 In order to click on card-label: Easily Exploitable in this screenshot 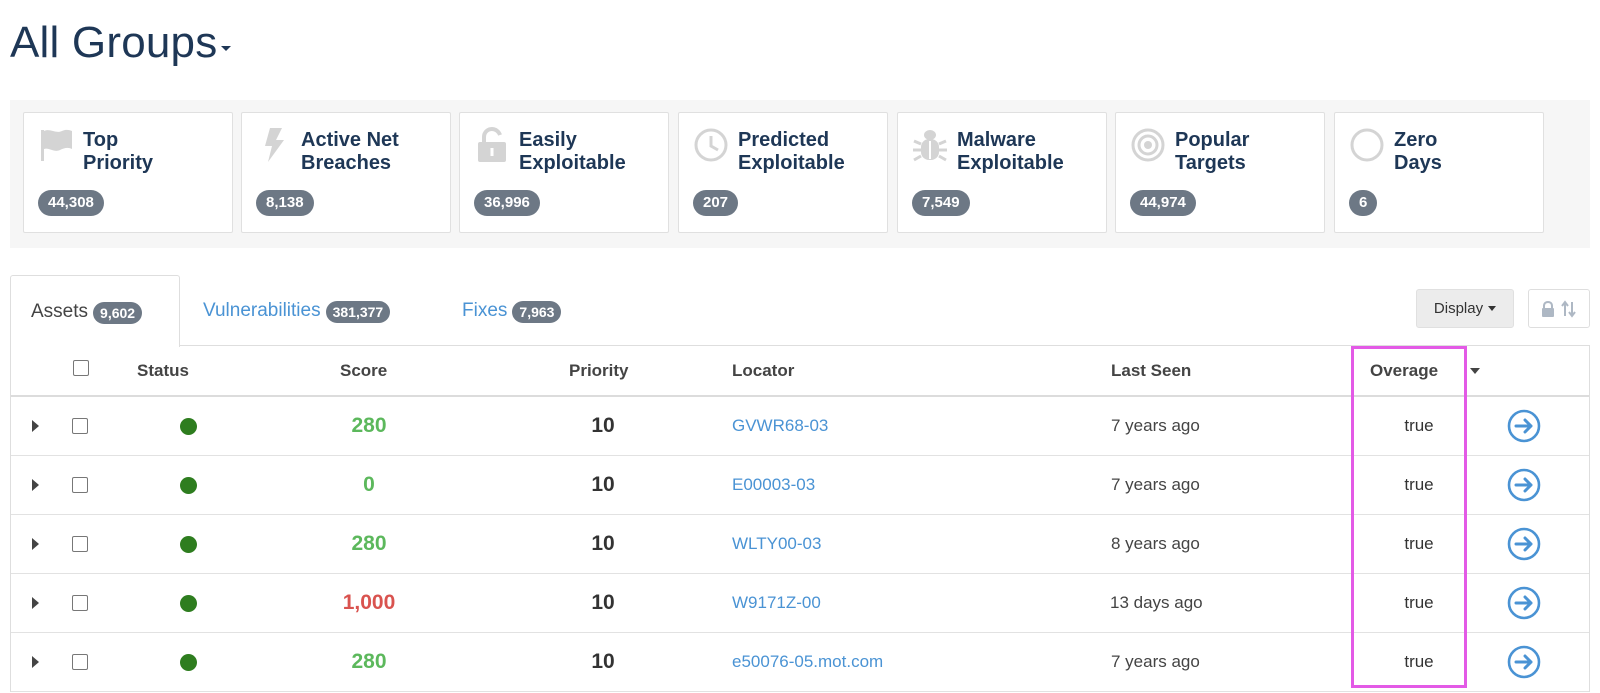, I will do `click(572, 151)`.